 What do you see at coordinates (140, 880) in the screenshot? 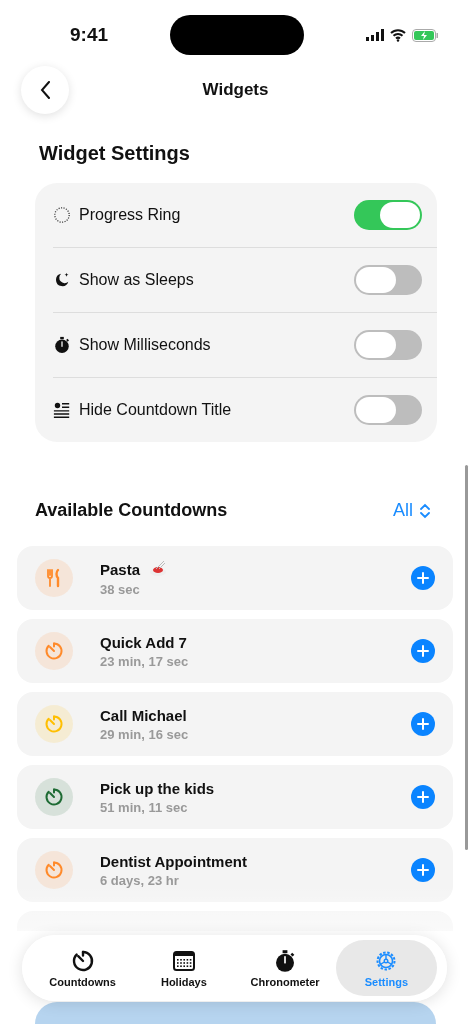
I see `countdown-time: 6 days, 23 hr` at bounding box center [140, 880].